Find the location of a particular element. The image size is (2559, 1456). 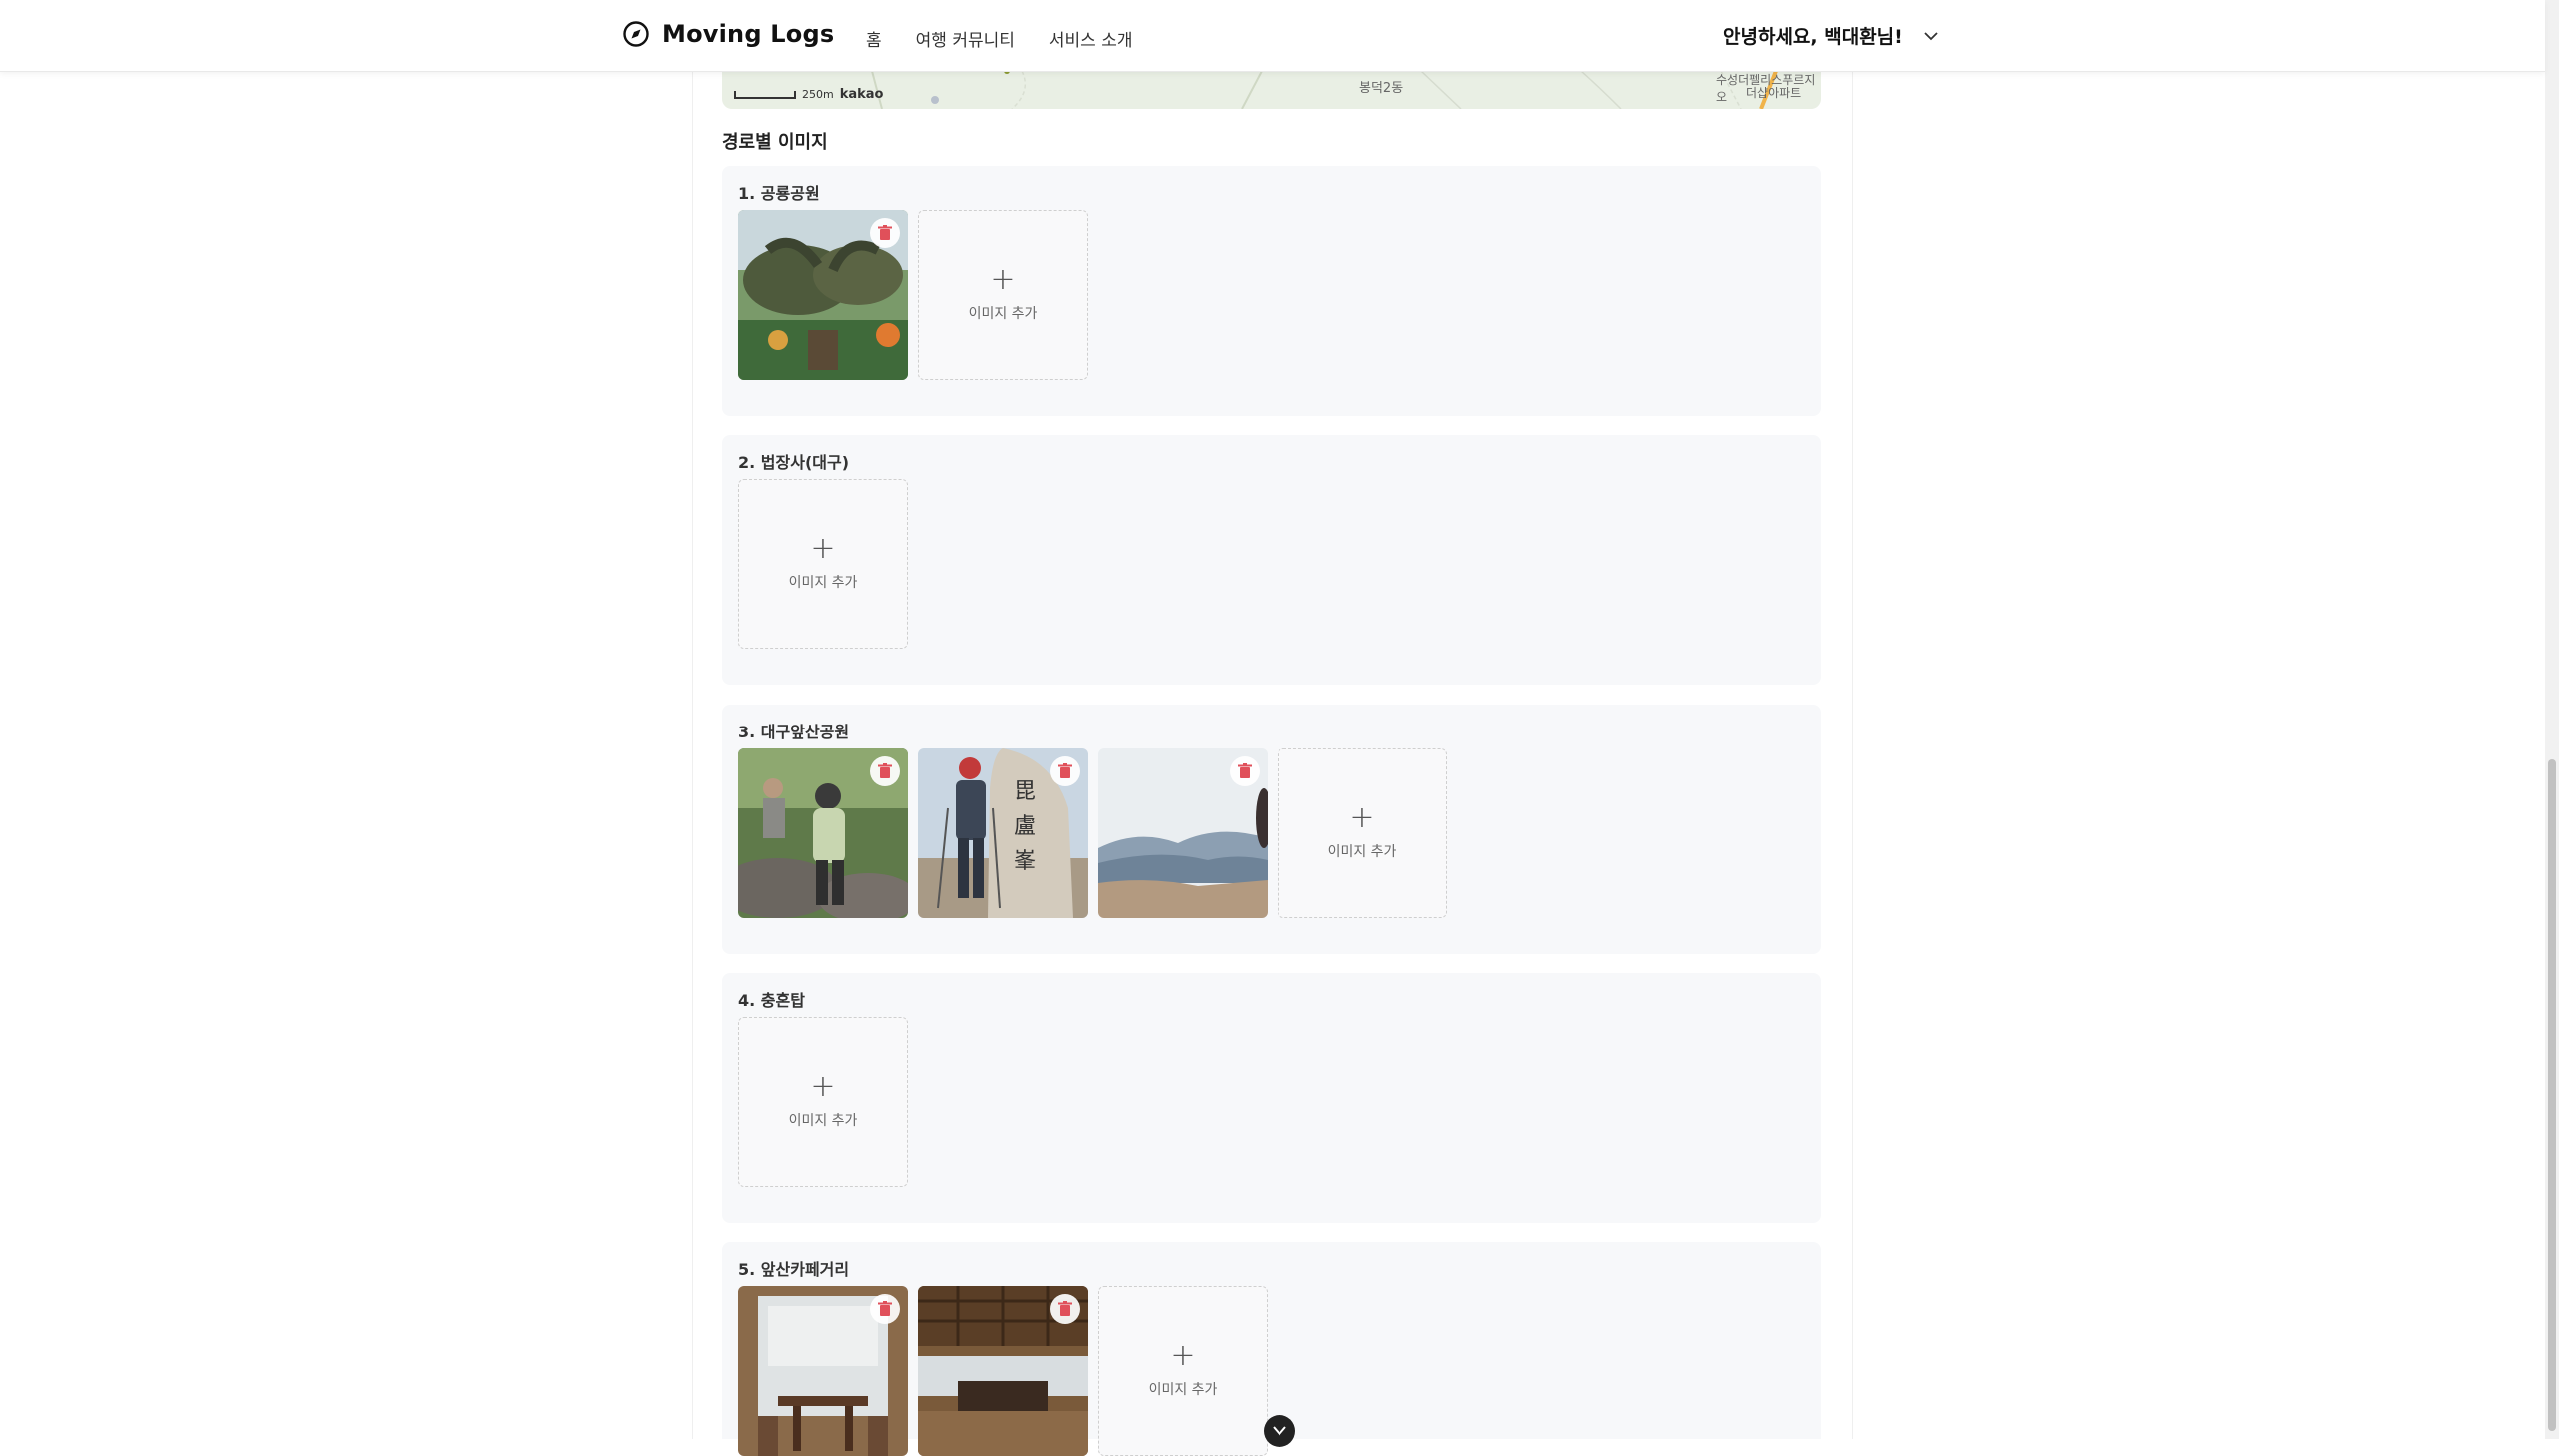

route-panel: 4. 충혼탑 + 이미지 추가 is located at coordinates (1271, 1098).